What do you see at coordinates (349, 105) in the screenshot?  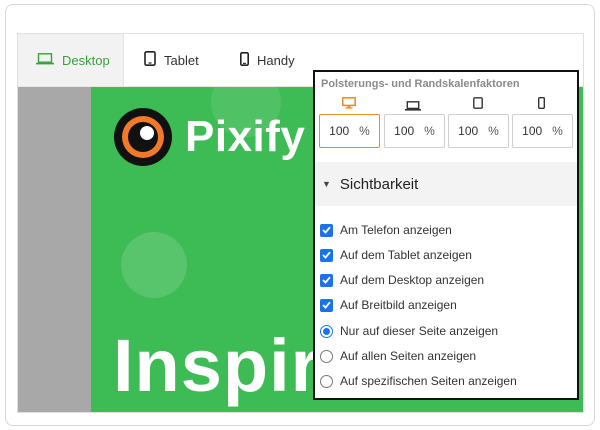 I see `desktop-icon` at bounding box center [349, 105].